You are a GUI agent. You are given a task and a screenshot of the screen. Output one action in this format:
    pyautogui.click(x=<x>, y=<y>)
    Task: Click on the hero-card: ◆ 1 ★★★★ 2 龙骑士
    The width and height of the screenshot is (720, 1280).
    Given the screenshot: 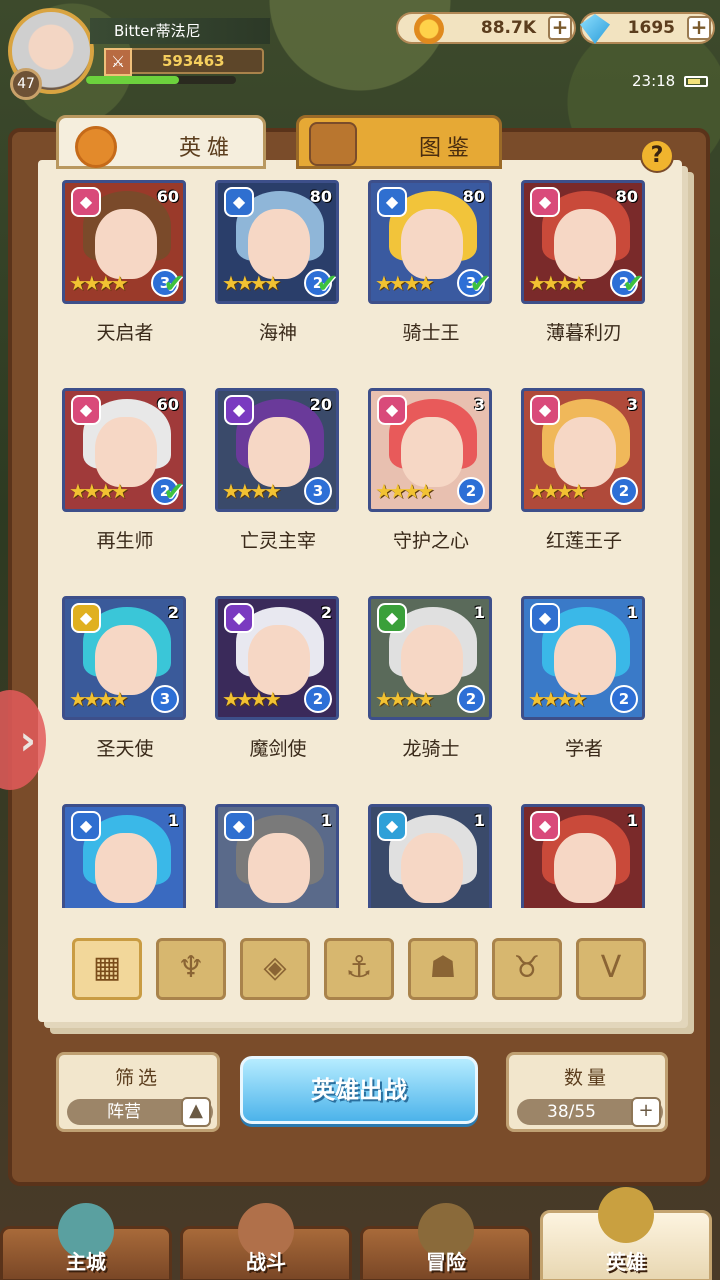 What is the action you would take?
    pyautogui.click(x=428, y=694)
    